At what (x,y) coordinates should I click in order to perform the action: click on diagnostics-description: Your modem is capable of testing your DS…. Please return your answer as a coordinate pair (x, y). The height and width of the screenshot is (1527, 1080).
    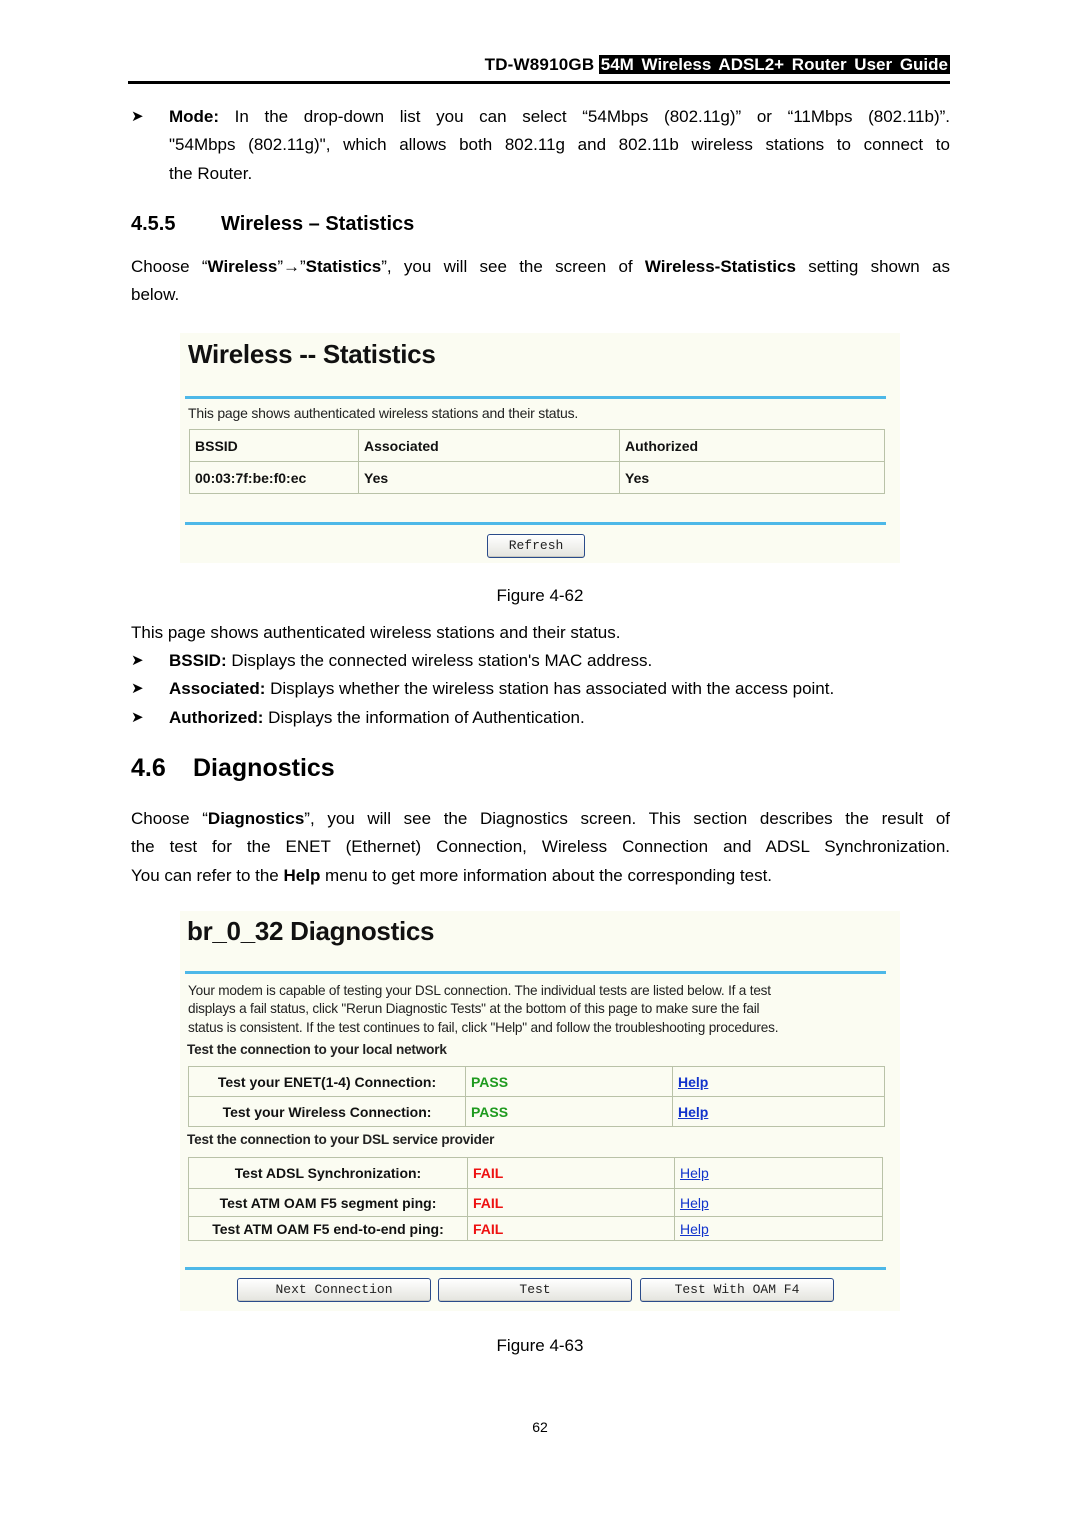
    Looking at the image, I should click on (483, 1009).